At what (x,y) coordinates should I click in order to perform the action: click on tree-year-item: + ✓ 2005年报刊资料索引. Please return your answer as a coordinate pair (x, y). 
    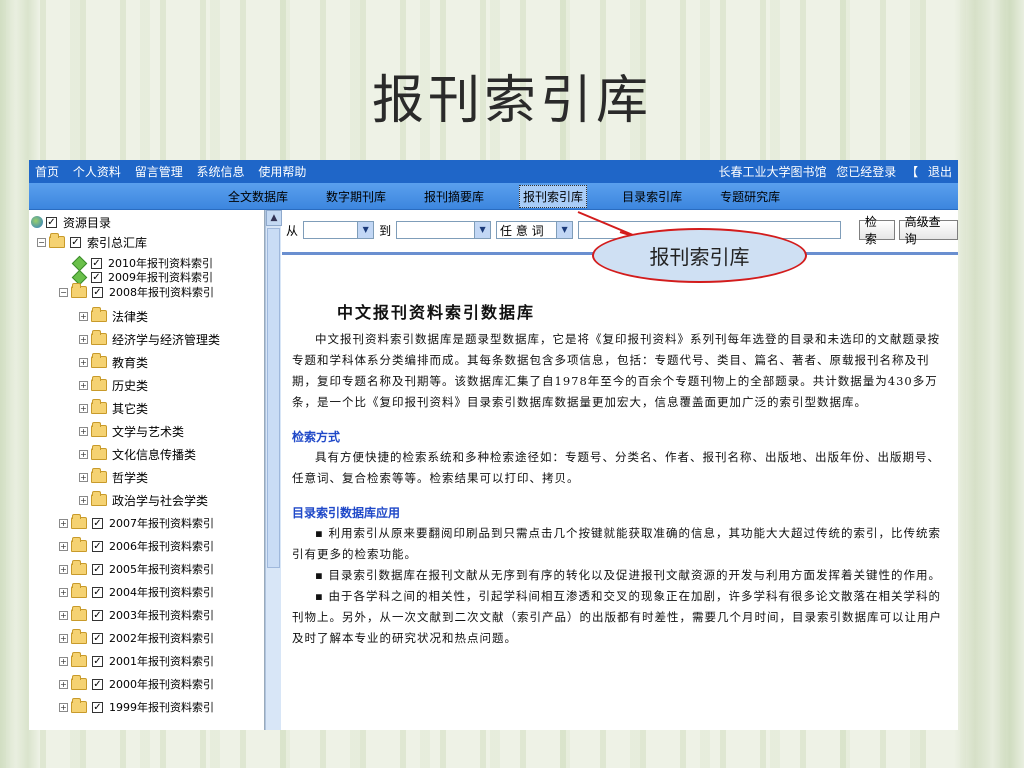
    Looking at the image, I should click on (136, 569).